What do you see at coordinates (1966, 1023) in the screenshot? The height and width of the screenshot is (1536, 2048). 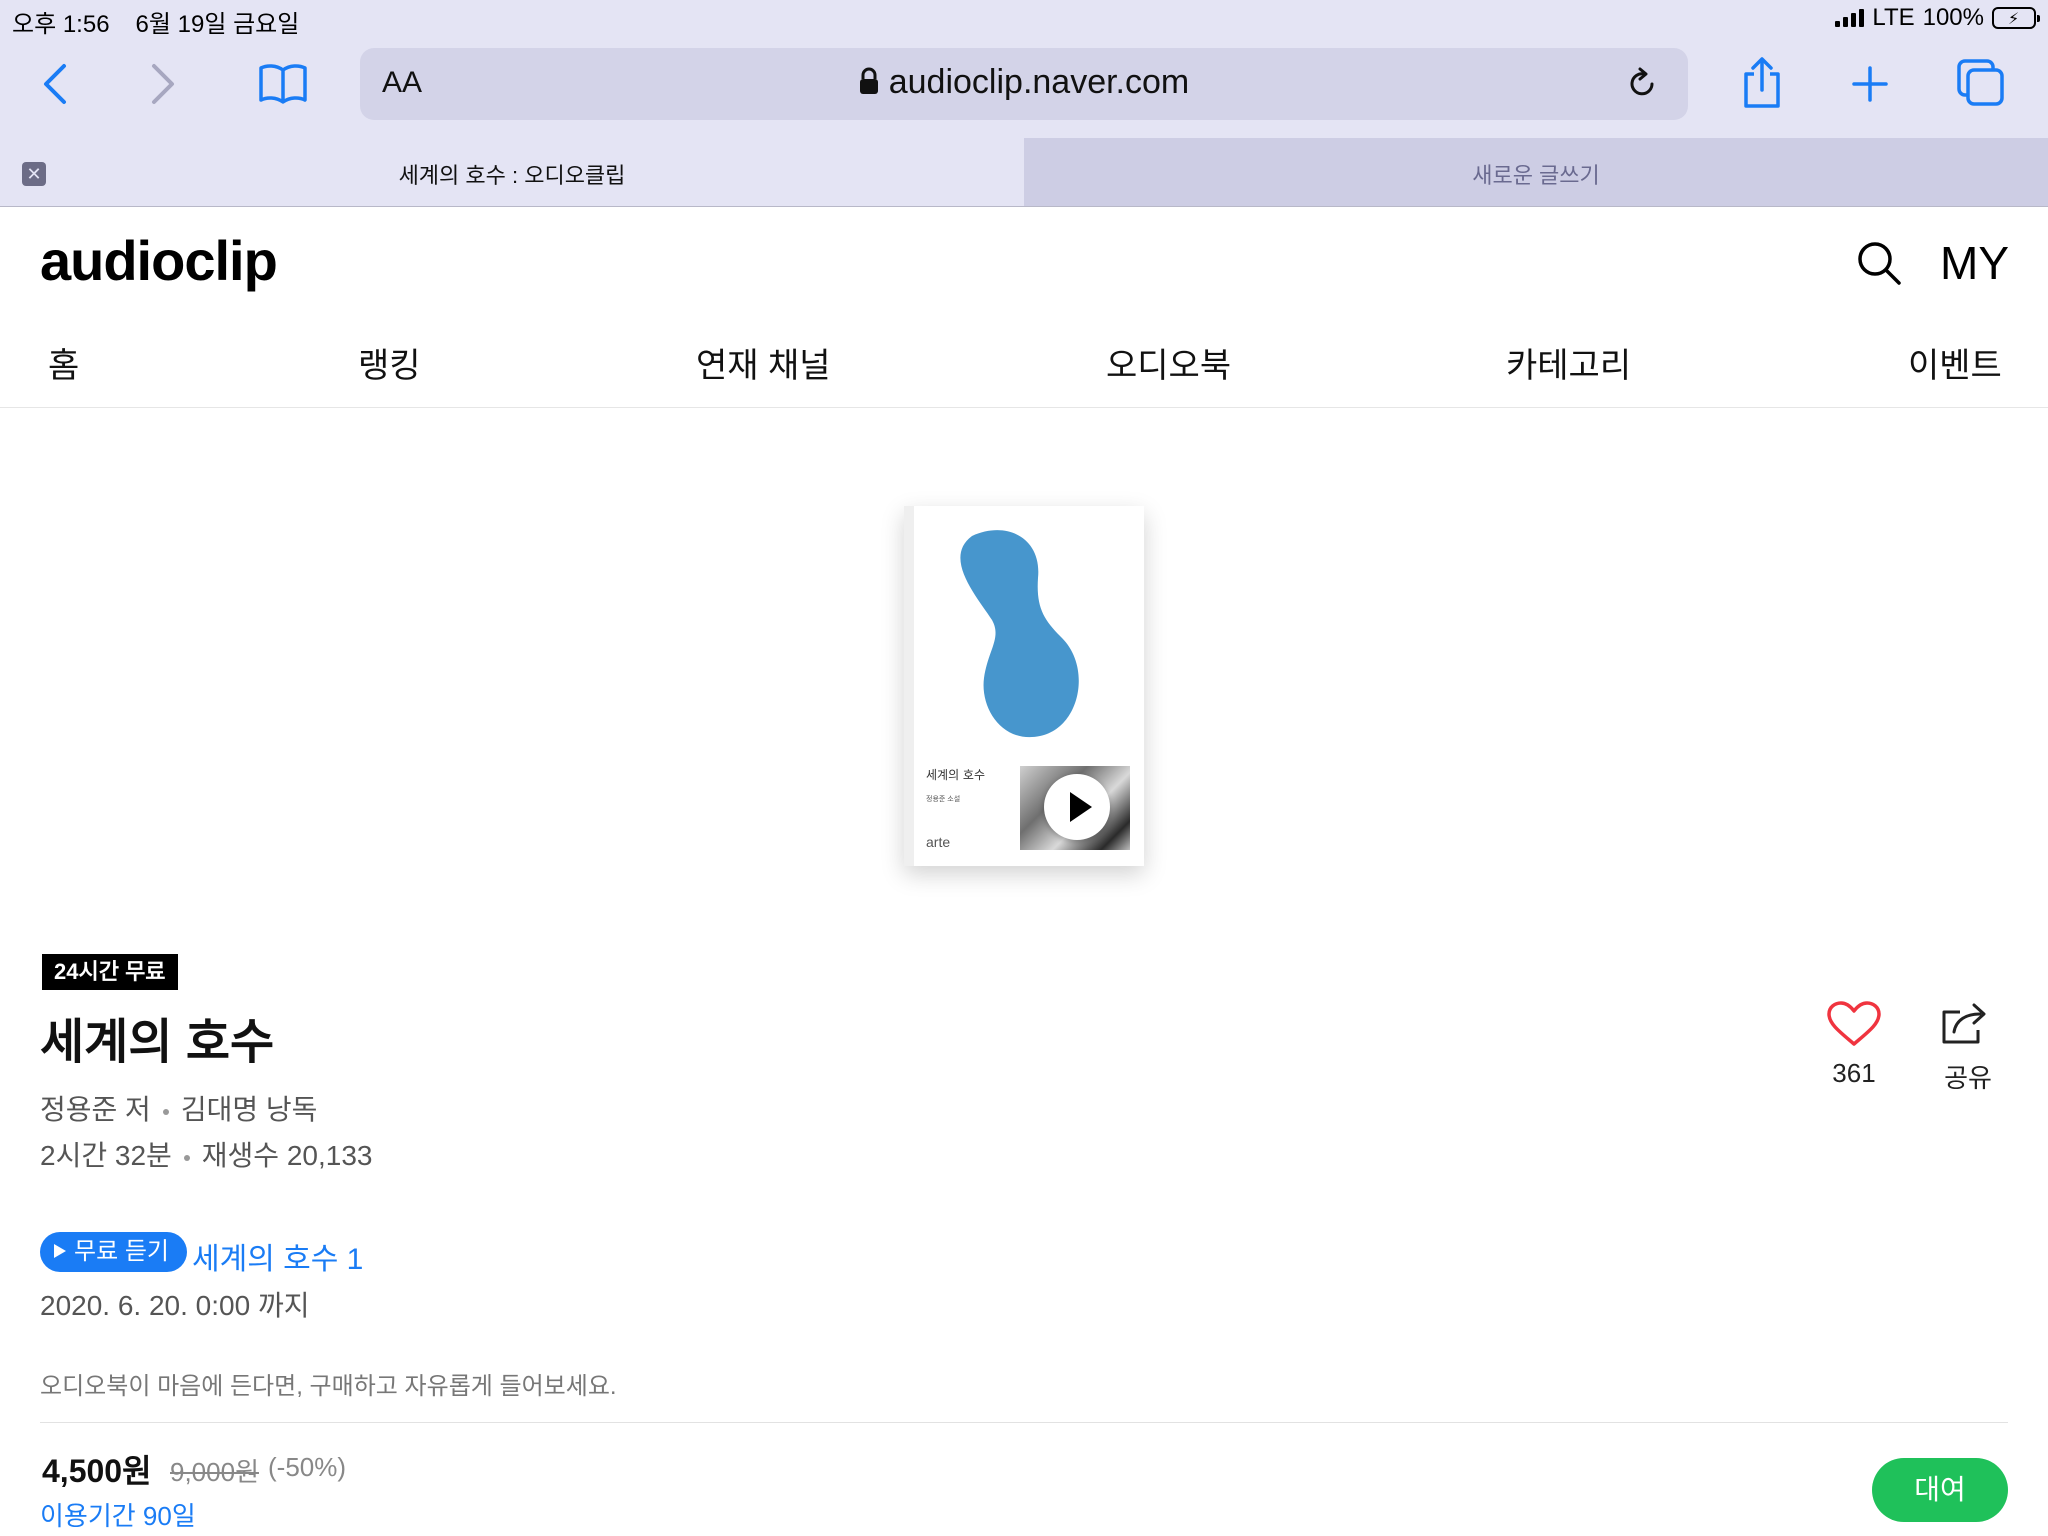 I see `share-arrow-icon` at bounding box center [1966, 1023].